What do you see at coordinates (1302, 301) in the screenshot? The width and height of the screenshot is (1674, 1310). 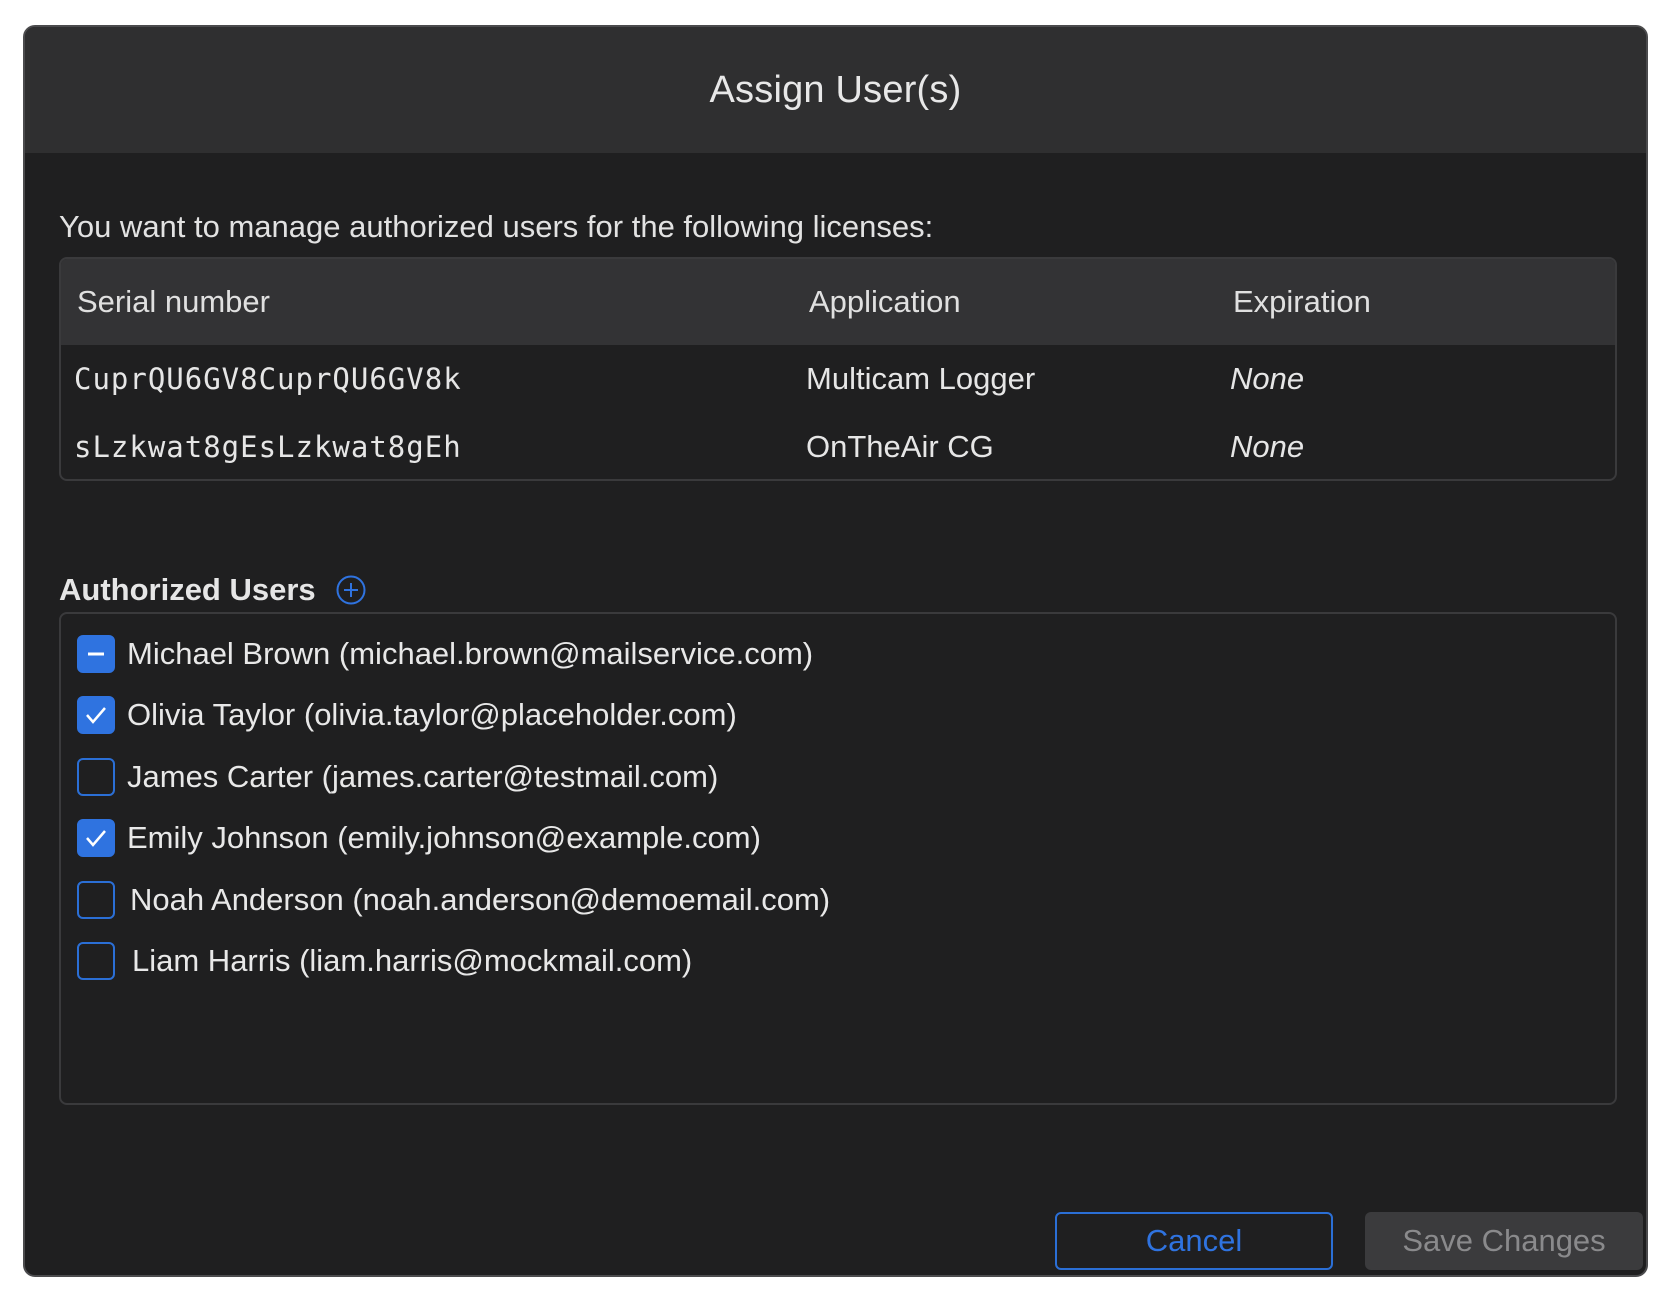 I see `column-header-expiration: Expiration` at bounding box center [1302, 301].